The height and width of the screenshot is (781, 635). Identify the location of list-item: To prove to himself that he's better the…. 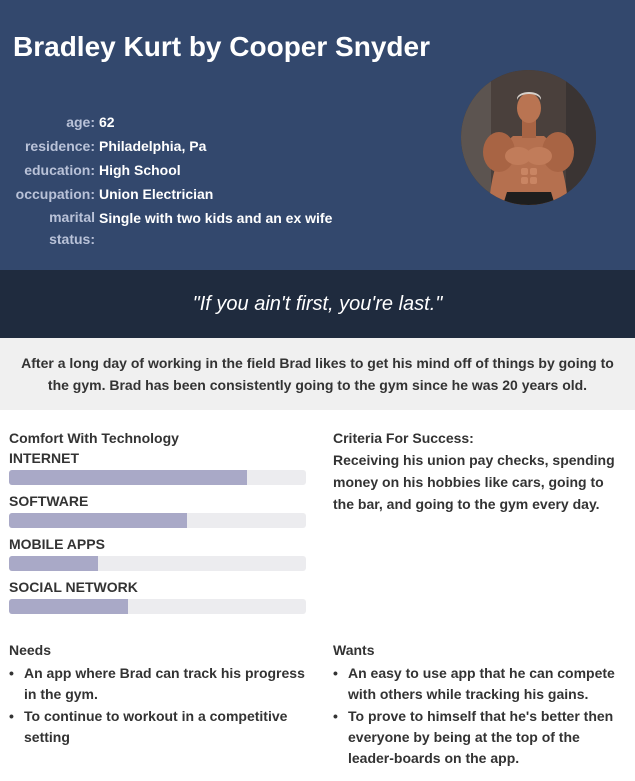
(480, 737).